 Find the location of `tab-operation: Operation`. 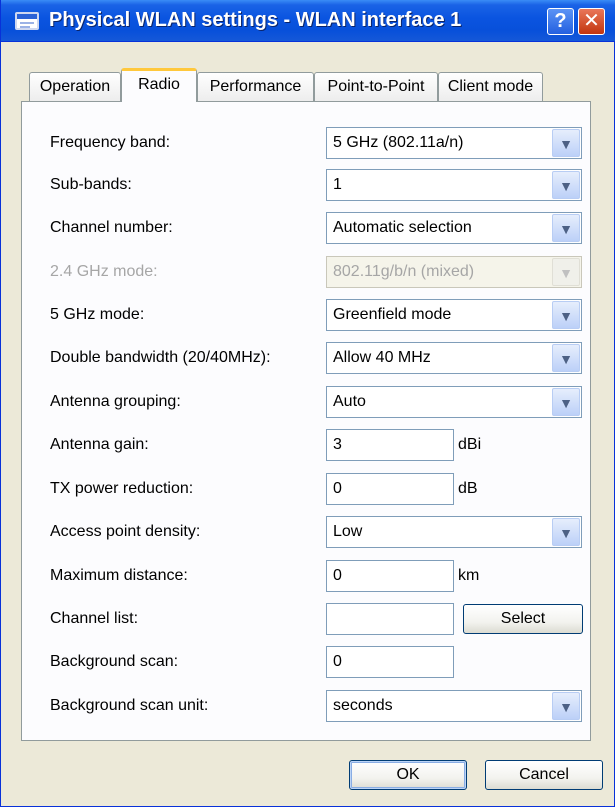

tab-operation: Operation is located at coordinates (75, 87).